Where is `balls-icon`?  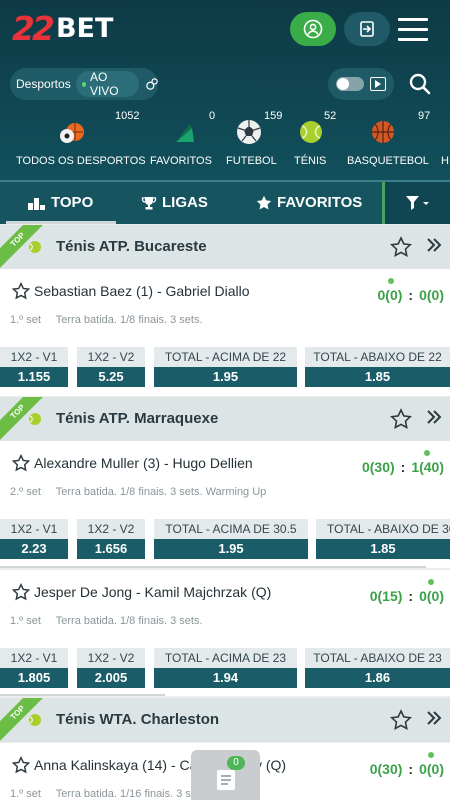 balls-icon is located at coordinates (152, 84).